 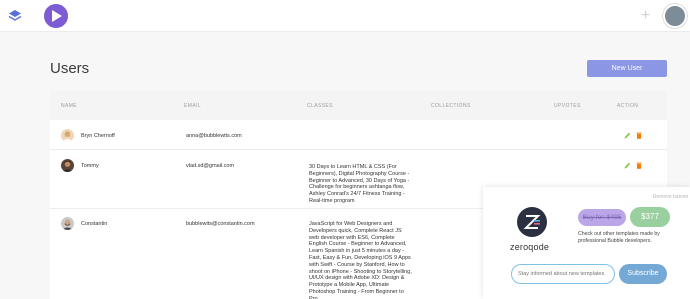 What do you see at coordinates (94, 224) in the screenshot?
I see `user-name: Constantin` at bounding box center [94, 224].